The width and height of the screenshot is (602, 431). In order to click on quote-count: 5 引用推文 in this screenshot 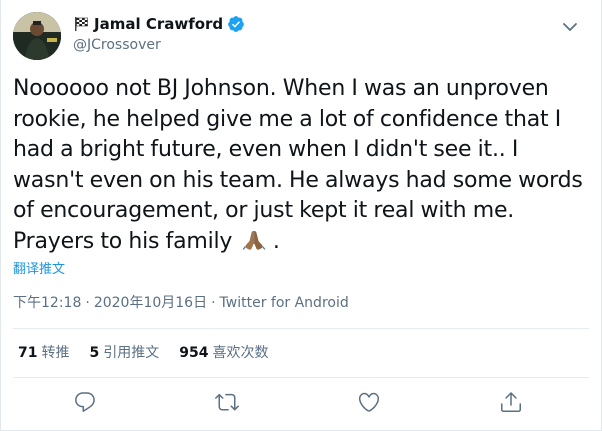, I will do `click(124, 353)`.